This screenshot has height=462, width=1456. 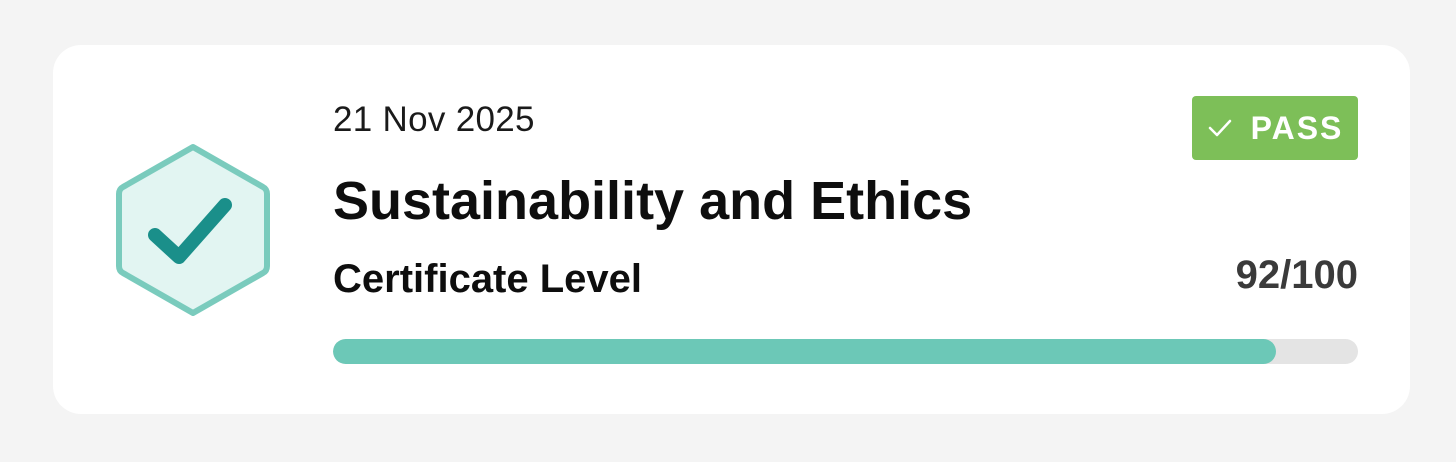 I want to click on course-level: Certificate Level, so click(x=488, y=279).